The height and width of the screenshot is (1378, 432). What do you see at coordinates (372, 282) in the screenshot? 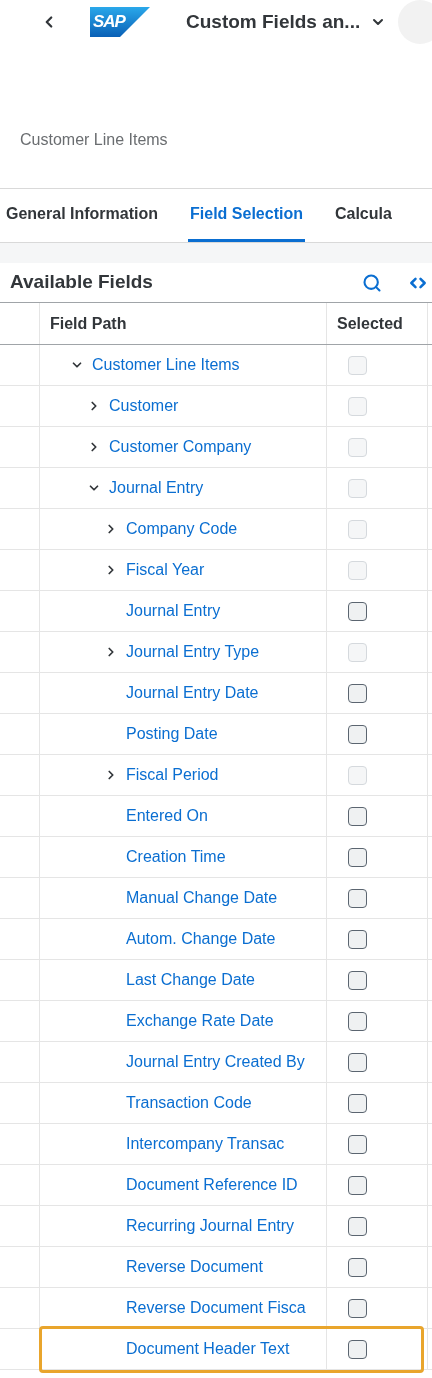
I see `search-icon` at bounding box center [372, 282].